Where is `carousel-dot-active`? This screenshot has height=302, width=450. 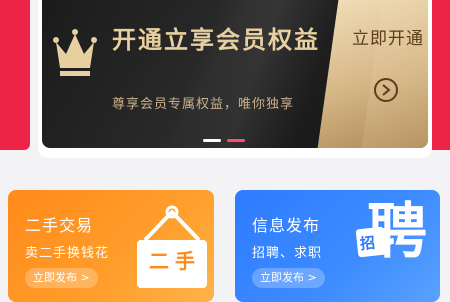 carousel-dot-active is located at coordinates (236, 140).